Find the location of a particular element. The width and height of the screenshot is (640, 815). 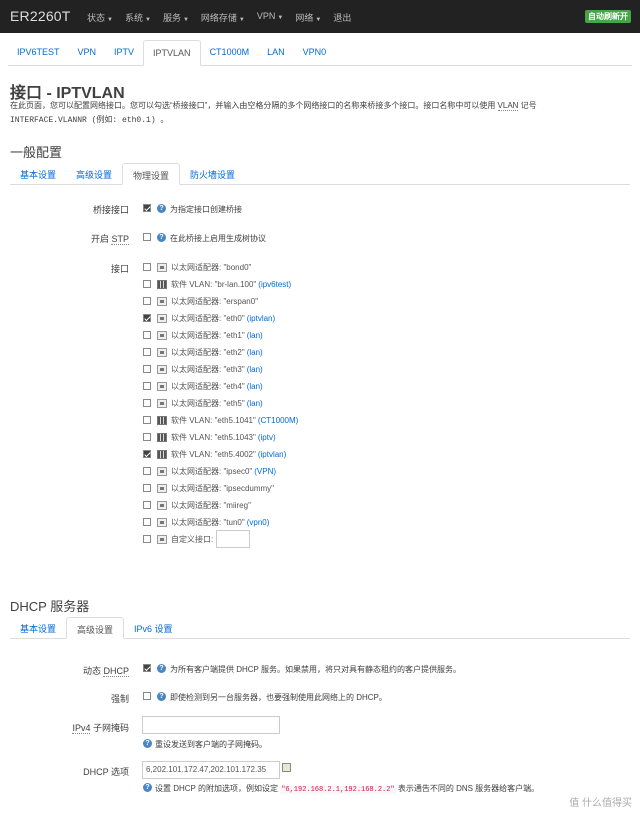

autorefresh-badge: 自动刷新开 is located at coordinates (608, 16).